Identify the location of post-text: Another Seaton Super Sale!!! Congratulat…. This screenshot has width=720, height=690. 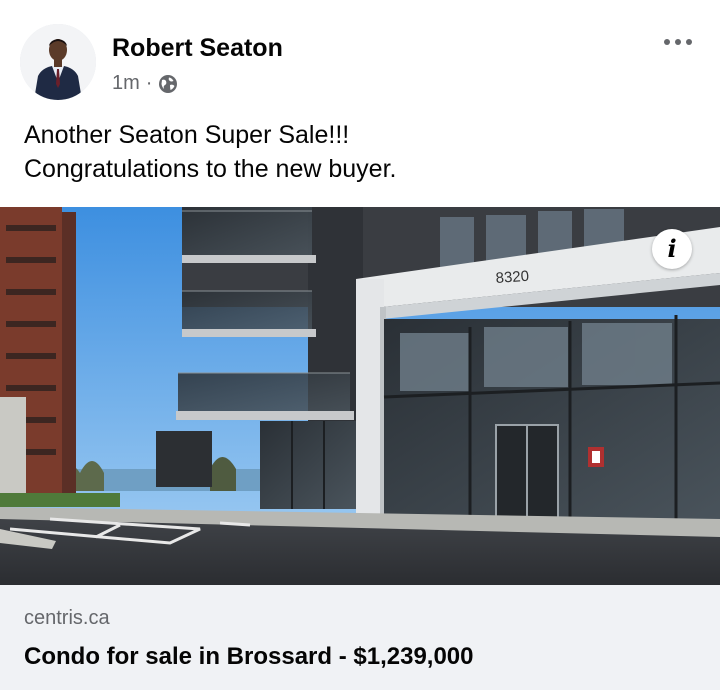
(364, 152).